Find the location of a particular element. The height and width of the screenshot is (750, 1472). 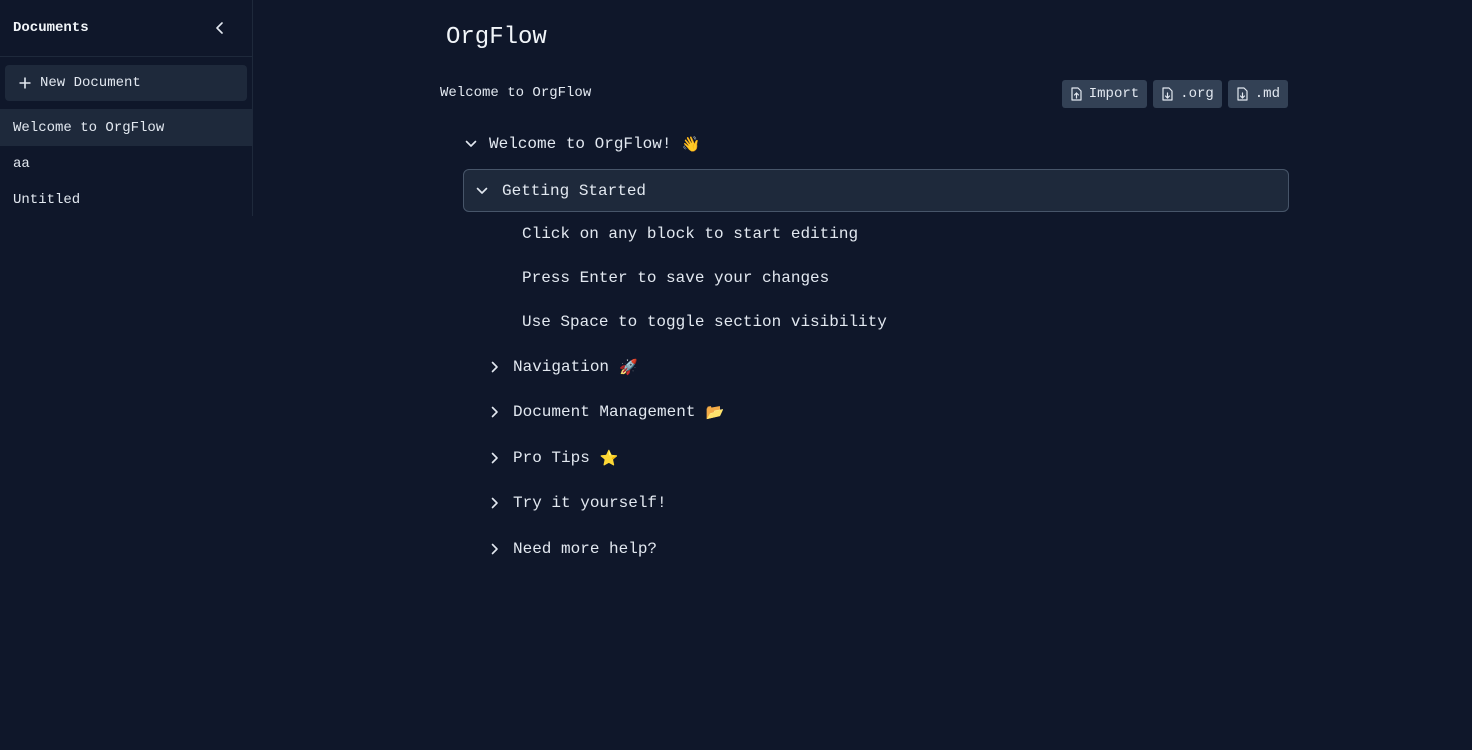

document-name: Welcome to OrgFlow is located at coordinates (515, 93).